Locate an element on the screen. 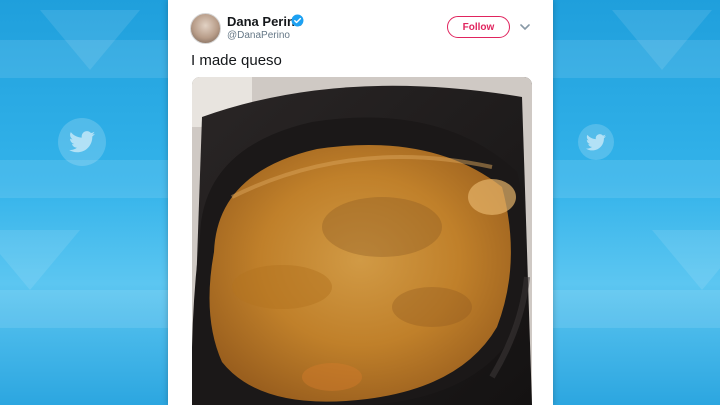 The image size is (720, 405). tweet-text: I made queso is located at coordinates (236, 60).